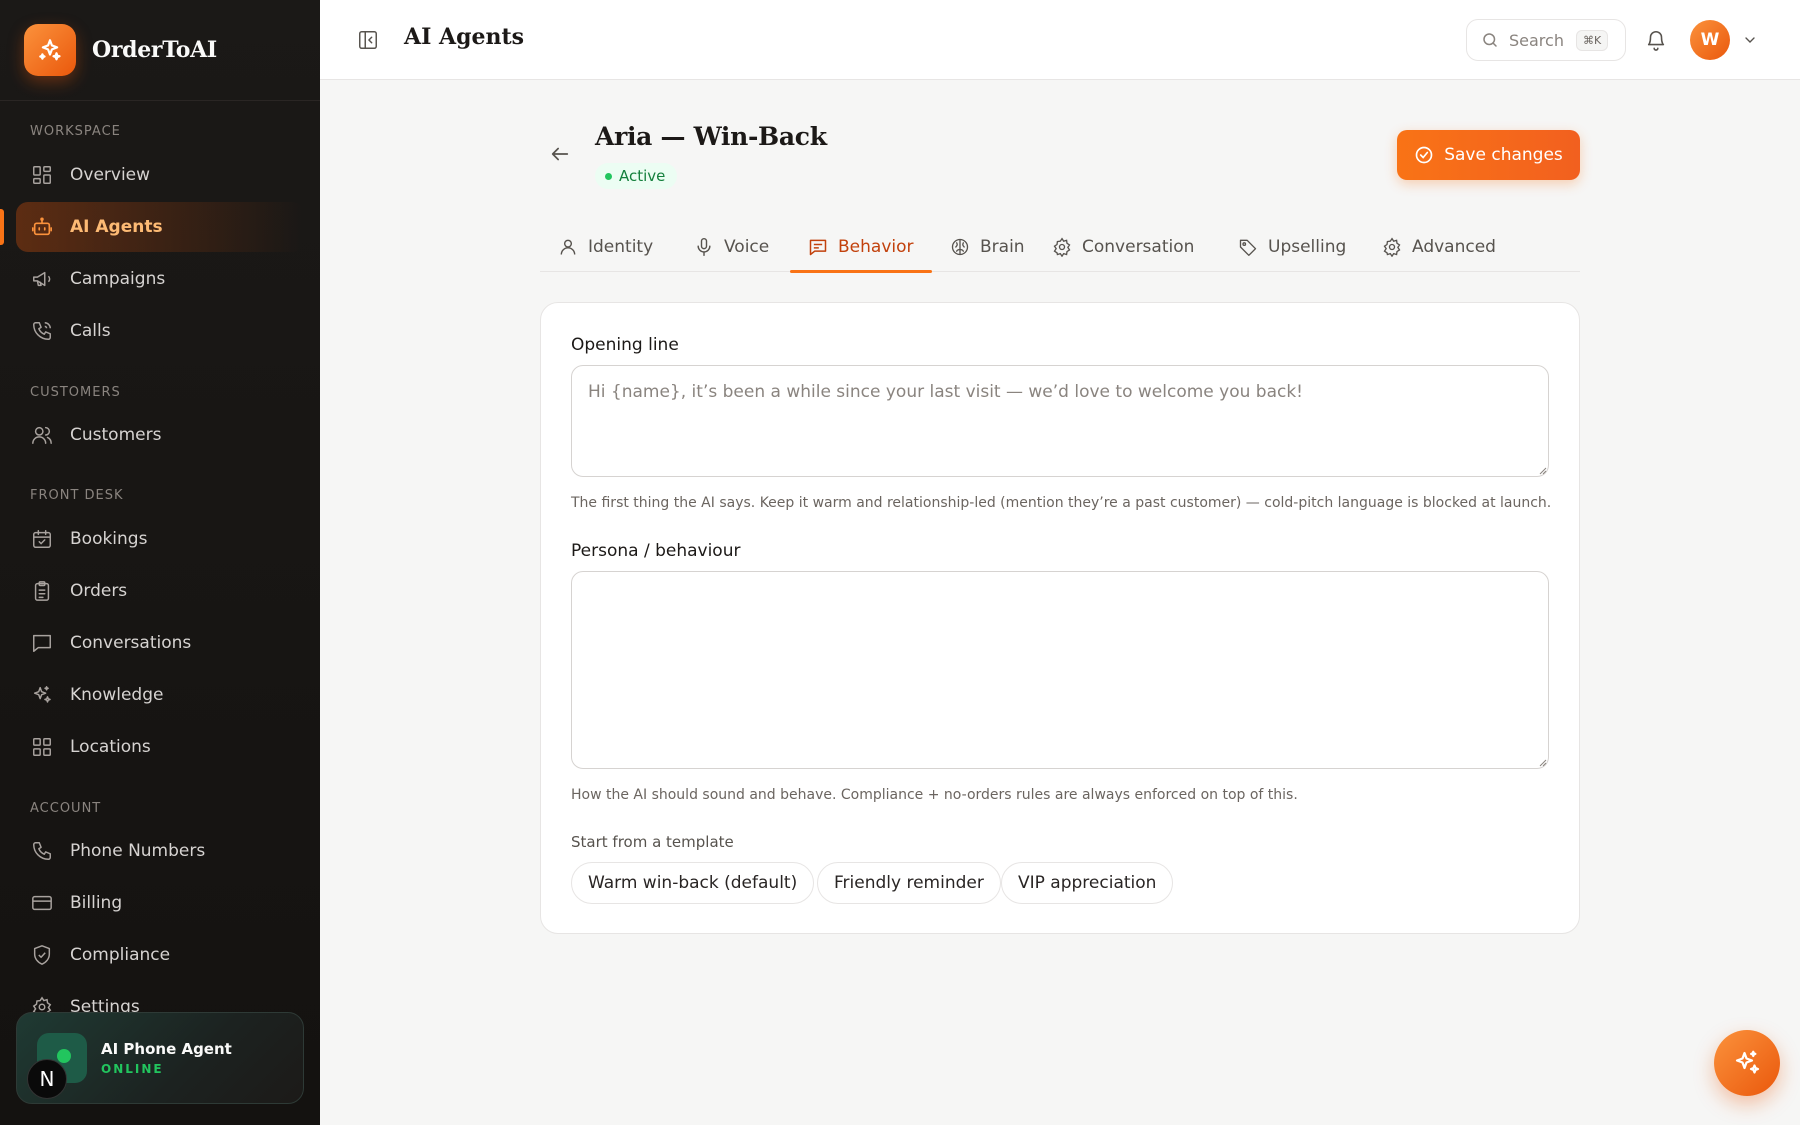 The width and height of the screenshot is (1800, 1125). What do you see at coordinates (160, 331) in the screenshot?
I see `sidebar-item-calls: Calls` at bounding box center [160, 331].